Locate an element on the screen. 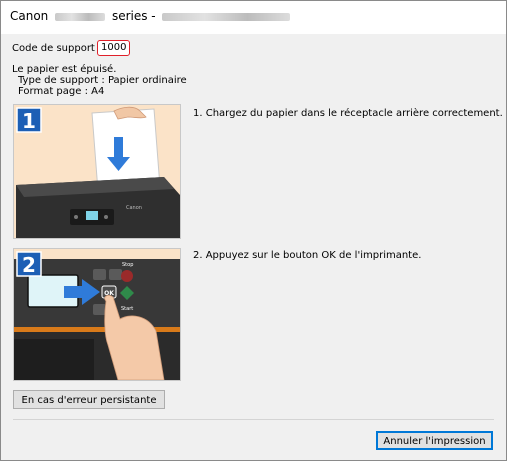  step1-illustration: Canon 1 is located at coordinates (97, 171).